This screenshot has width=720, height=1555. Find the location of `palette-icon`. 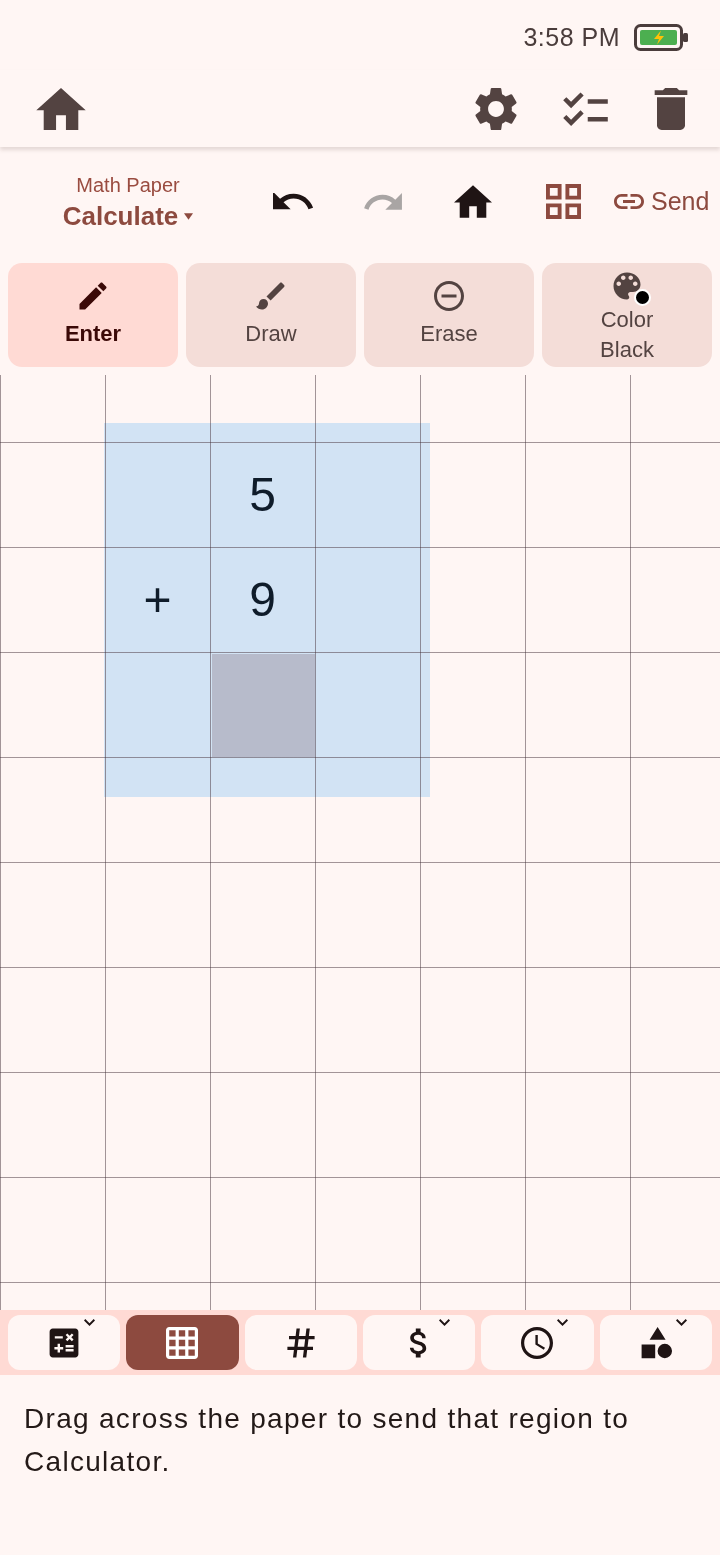

palette-icon is located at coordinates (627, 286).